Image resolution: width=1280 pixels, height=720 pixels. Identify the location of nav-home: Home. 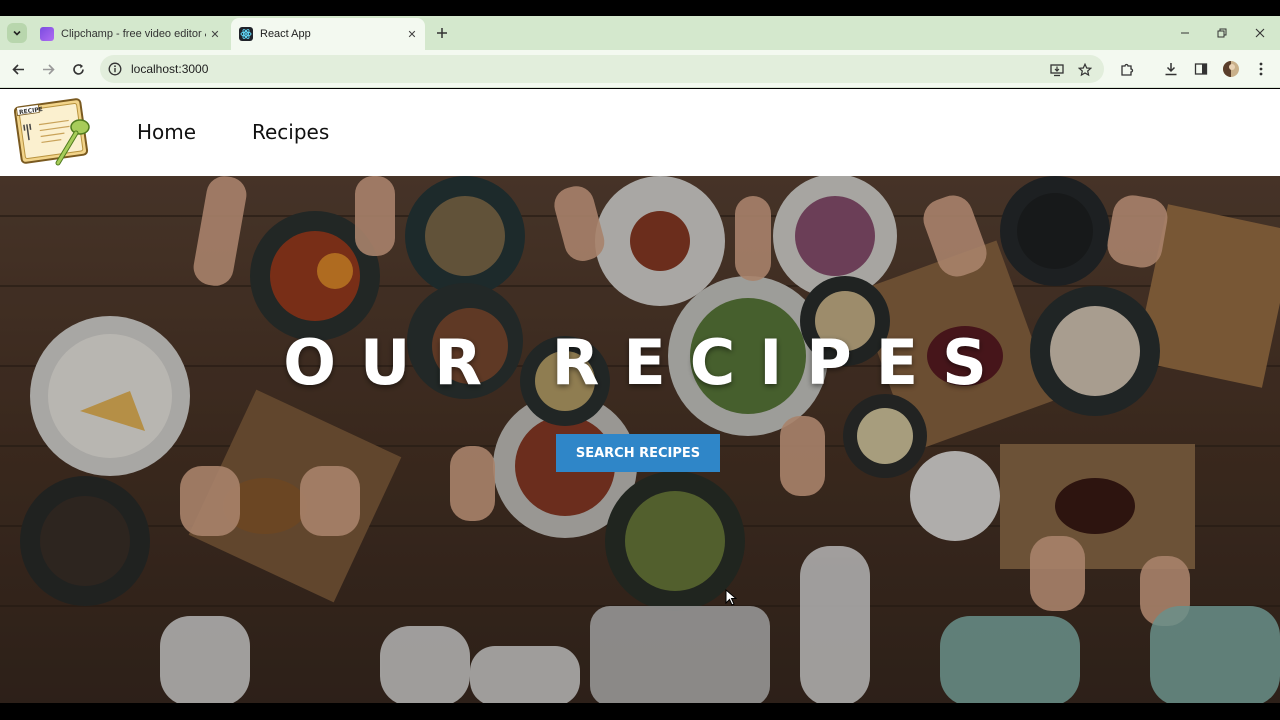
(166, 132).